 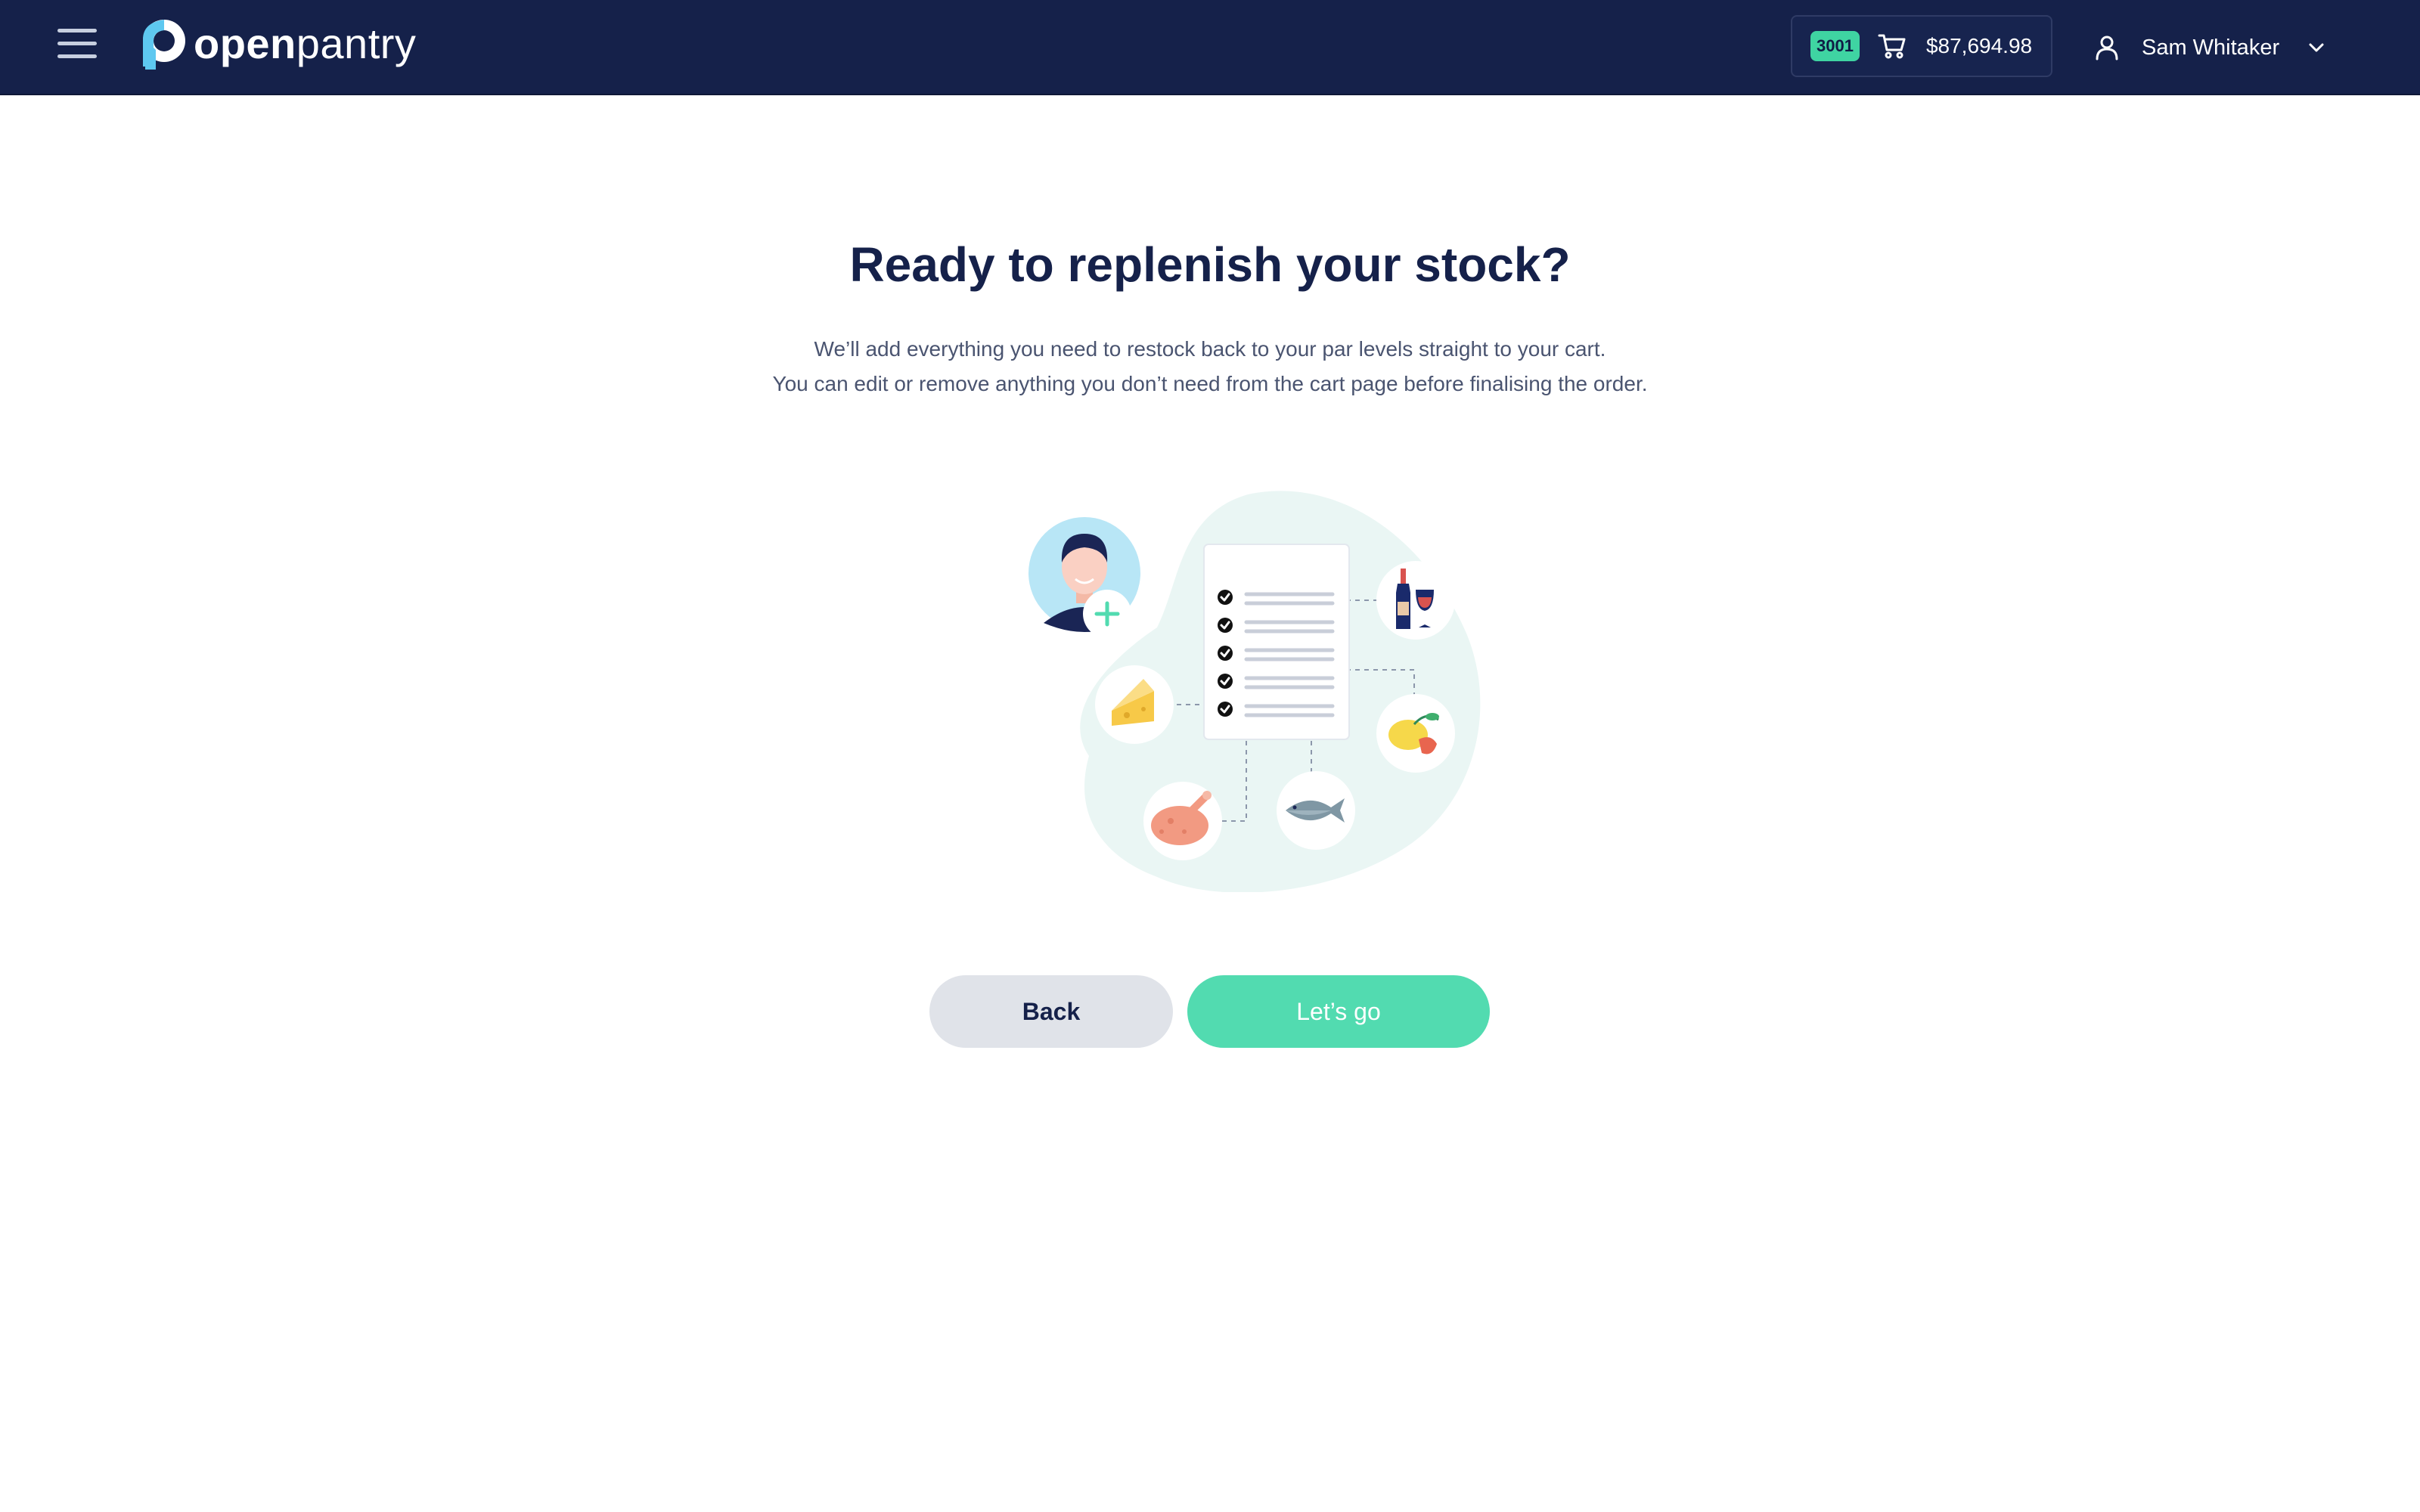 What do you see at coordinates (245, 44) in the screenshot?
I see `logo-text-open: open` at bounding box center [245, 44].